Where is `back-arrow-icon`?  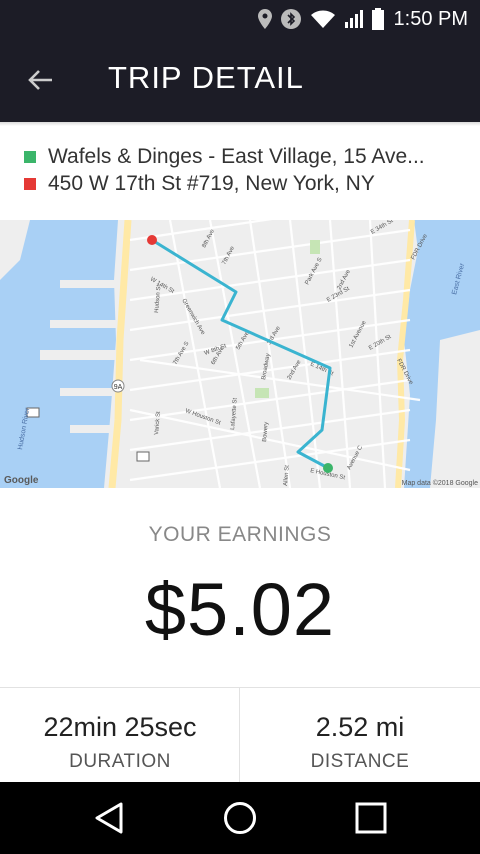
back-arrow-icon is located at coordinates (40, 80).